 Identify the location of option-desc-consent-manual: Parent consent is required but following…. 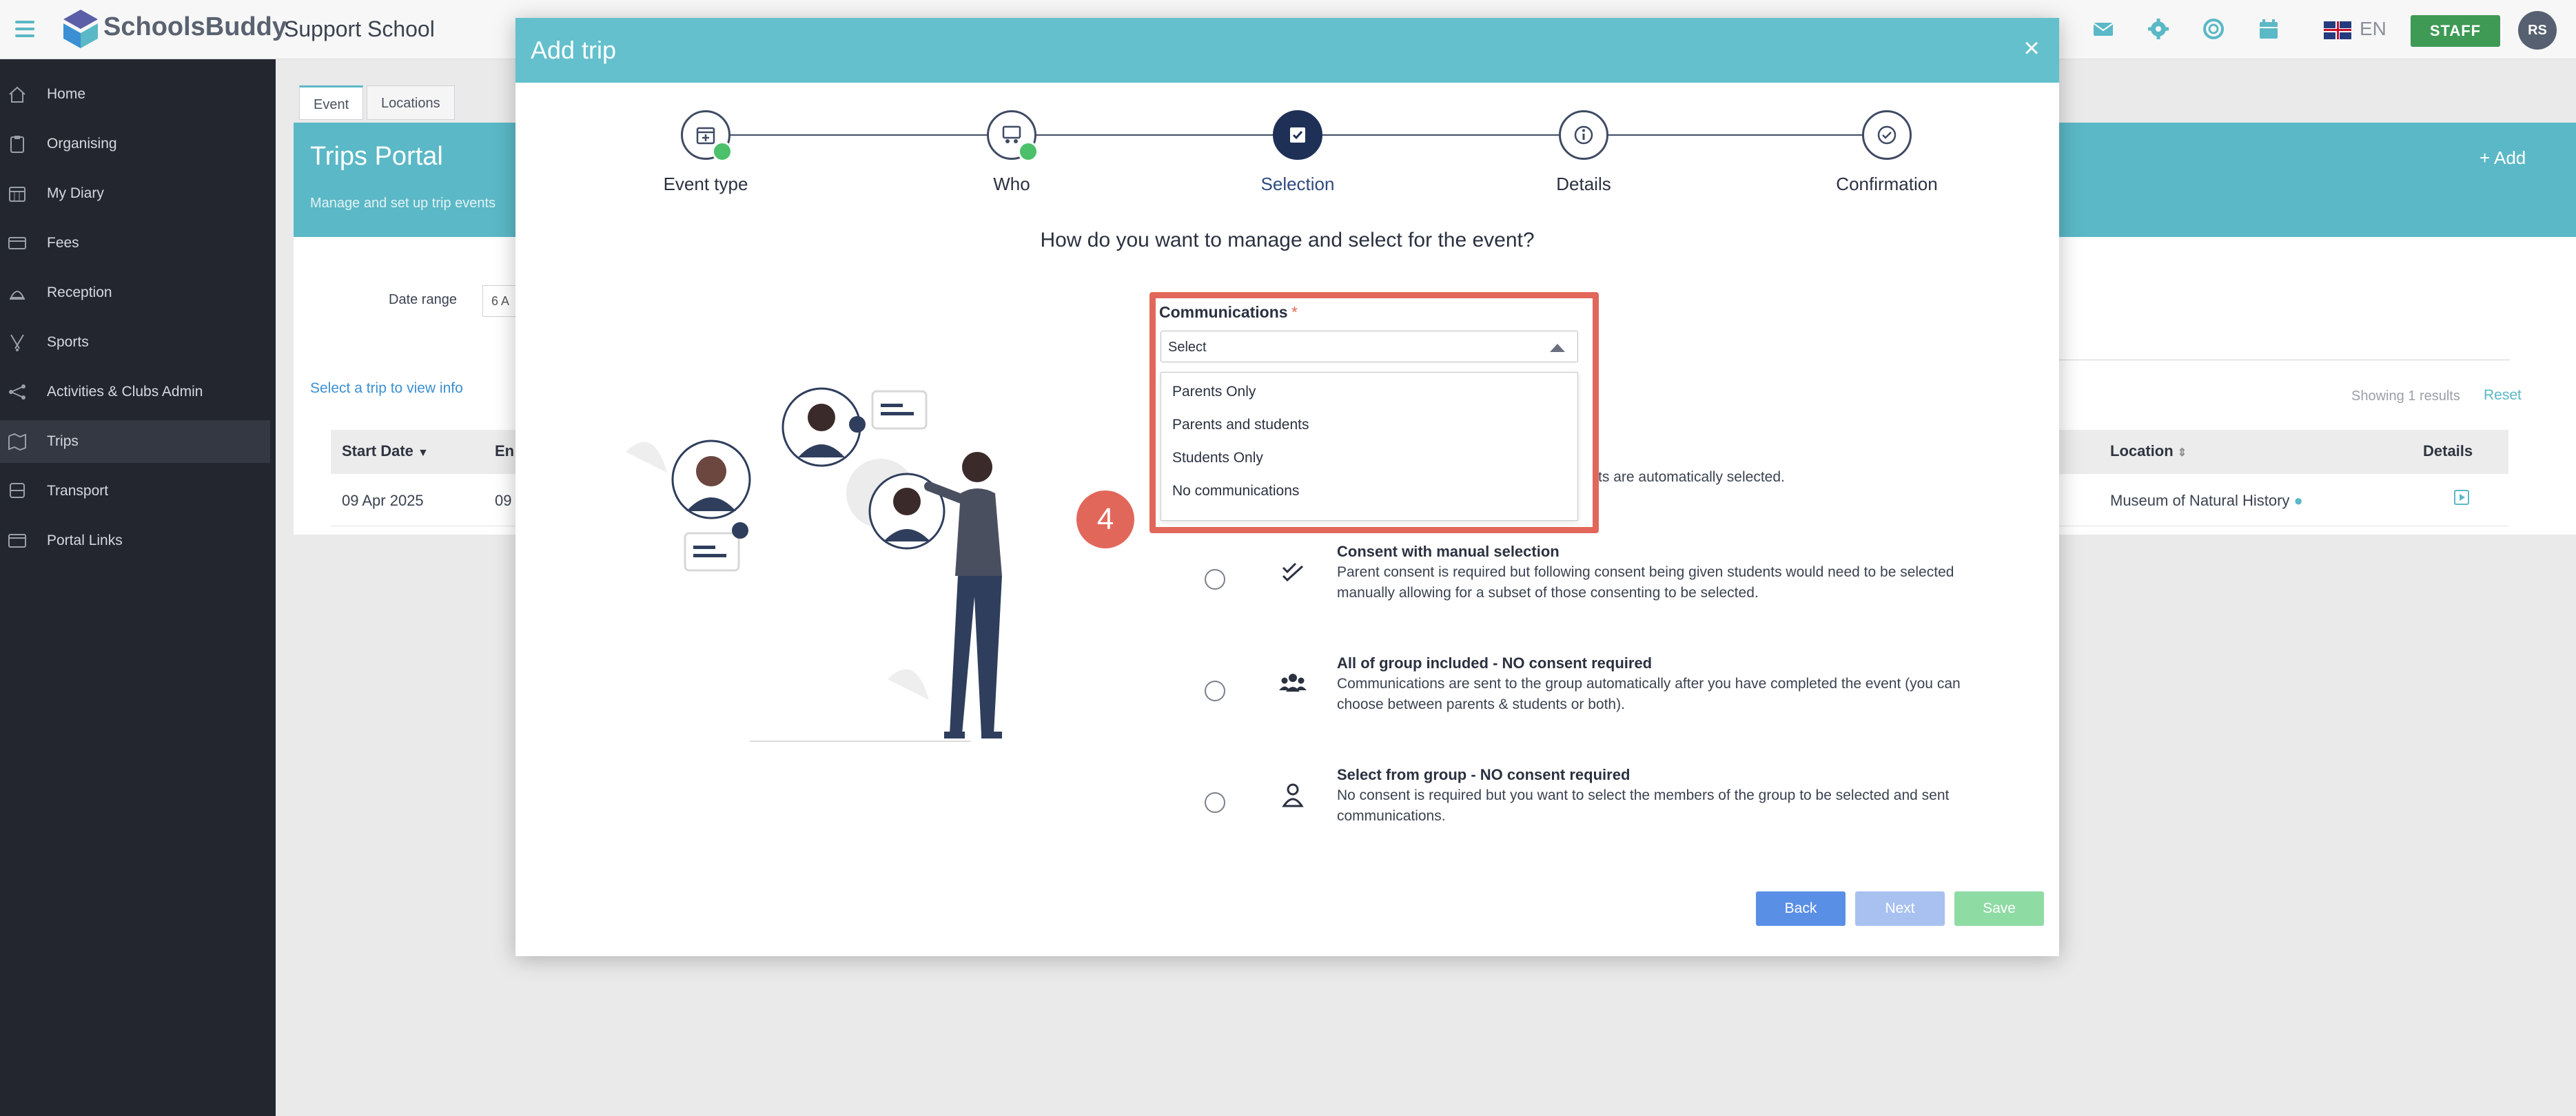
(1645, 582).